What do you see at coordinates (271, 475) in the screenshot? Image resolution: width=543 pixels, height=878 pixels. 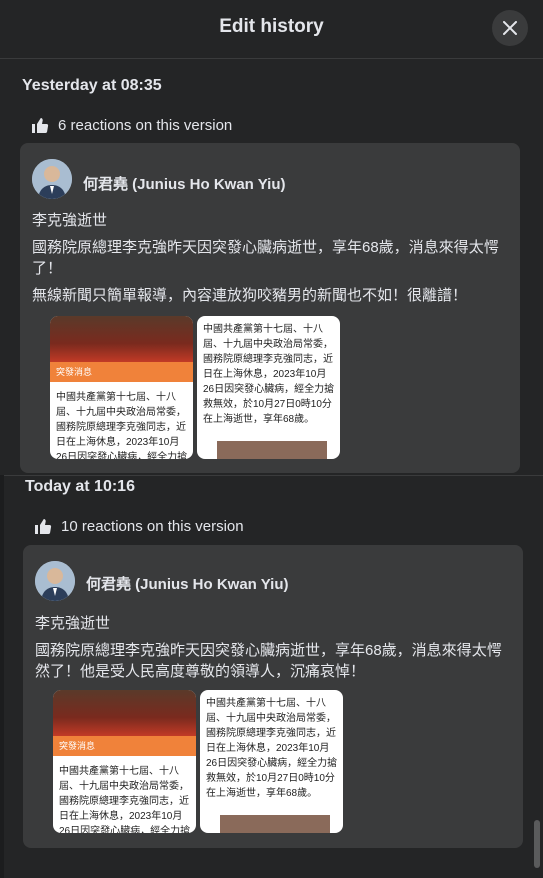 I see `version-divider` at bounding box center [271, 475].